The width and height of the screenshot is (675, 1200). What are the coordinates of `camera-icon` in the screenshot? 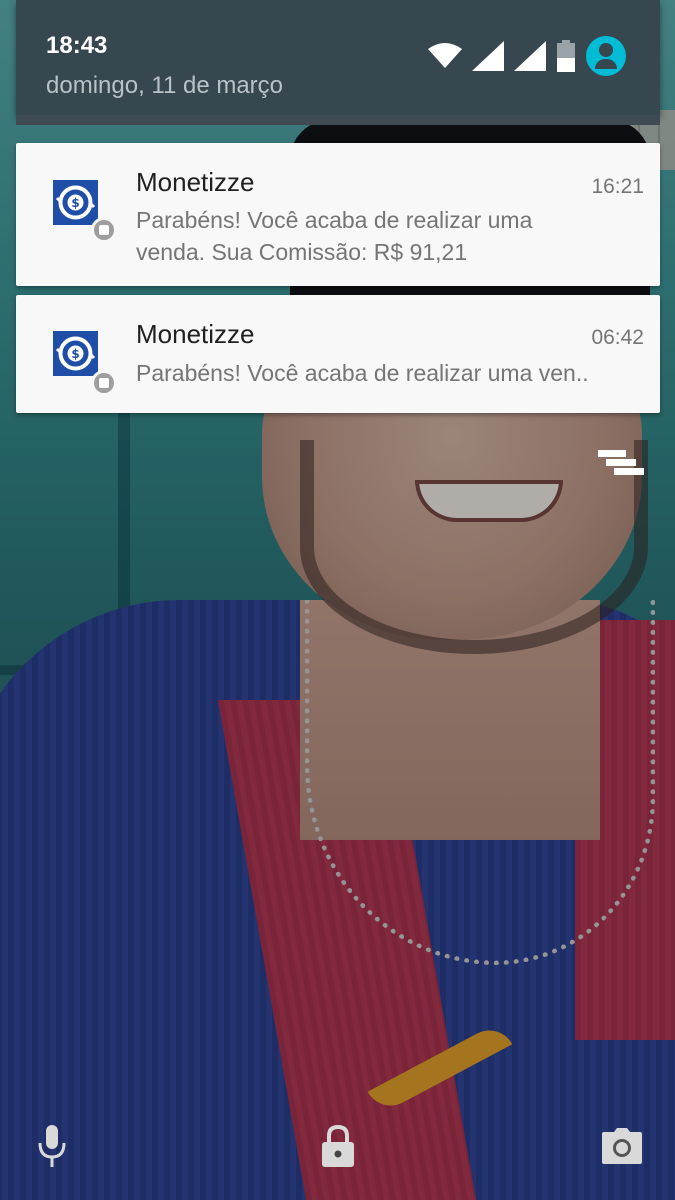 It's located at (622, 1146).